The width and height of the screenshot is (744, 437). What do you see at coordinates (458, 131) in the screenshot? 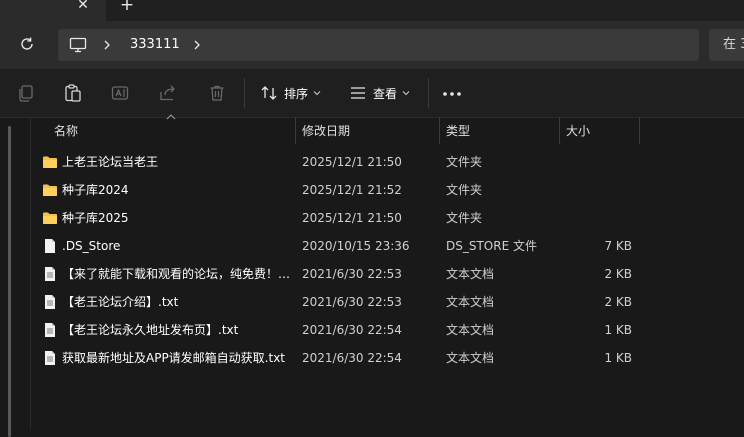
I see `column-header-type: 类型` at bounding box center [458, 131].